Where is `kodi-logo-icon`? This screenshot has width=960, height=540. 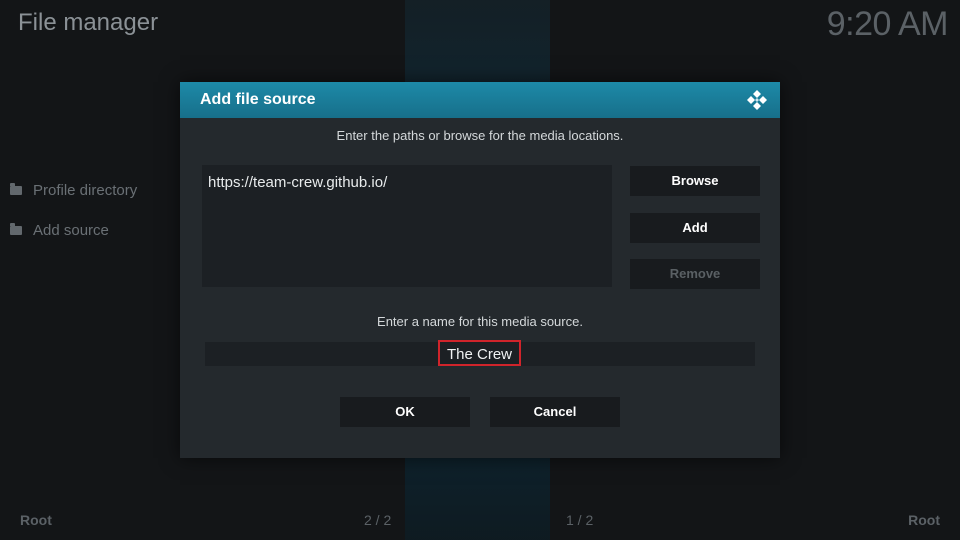 kodi-logo-icon is located at coordinates (757, 100).